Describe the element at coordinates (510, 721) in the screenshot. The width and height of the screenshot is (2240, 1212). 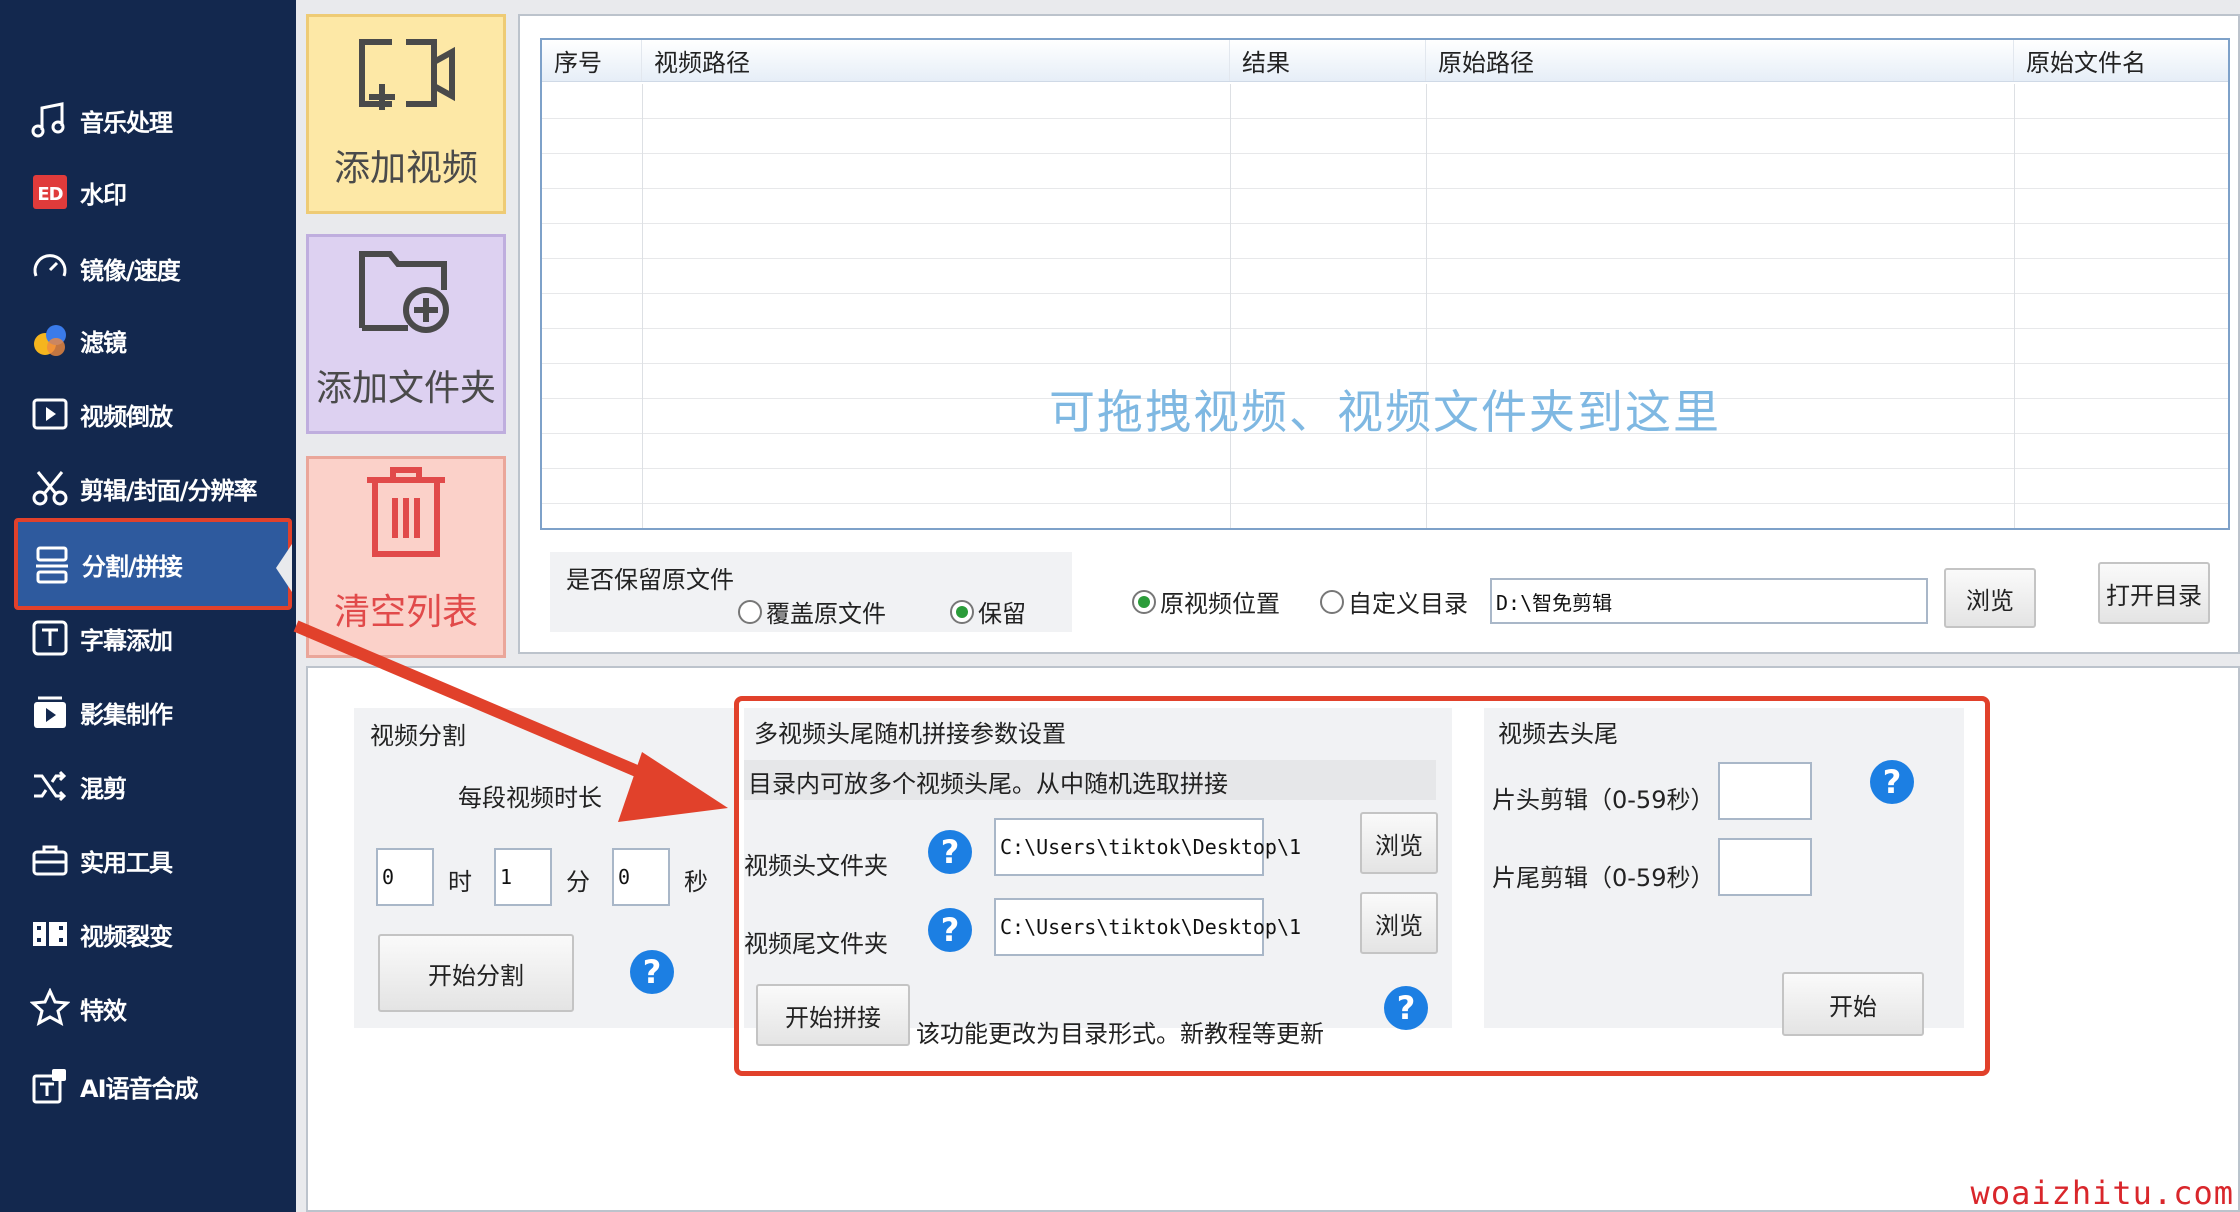
I see `annotation-arrow-icon` at that location.